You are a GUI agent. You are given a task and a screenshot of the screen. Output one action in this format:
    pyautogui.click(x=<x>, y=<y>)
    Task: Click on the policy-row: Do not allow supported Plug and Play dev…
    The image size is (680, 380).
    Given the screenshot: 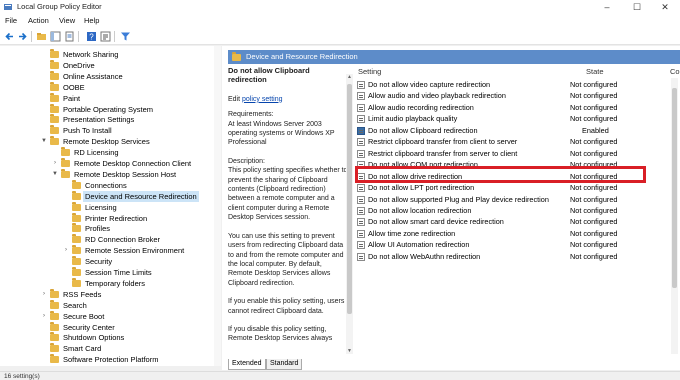 What is the action you would take?
    pyautogui.click(x=518, y=199)
    